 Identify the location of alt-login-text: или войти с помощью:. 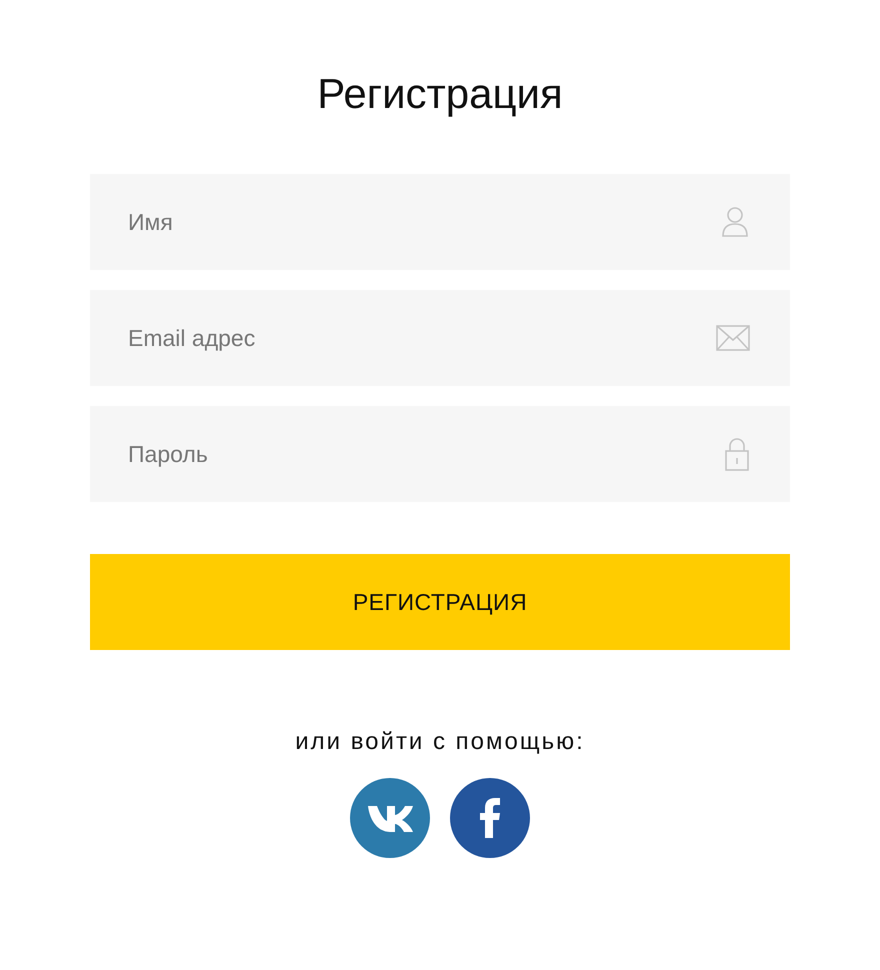
(440, 742).